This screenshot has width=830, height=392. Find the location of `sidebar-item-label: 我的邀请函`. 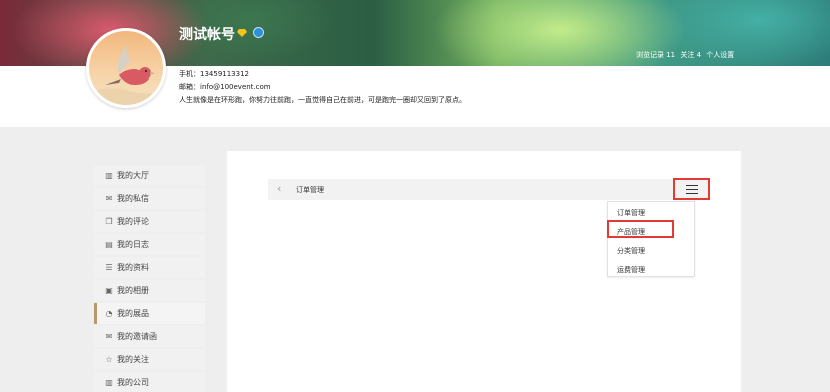

sidebar-item-label: 我的邀请函 is located at coordinates (137, 336).